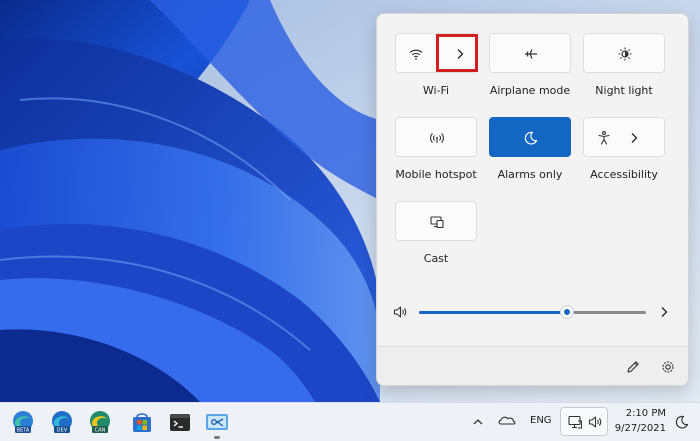  I want to click on terminal-icon, so click(180, 422).